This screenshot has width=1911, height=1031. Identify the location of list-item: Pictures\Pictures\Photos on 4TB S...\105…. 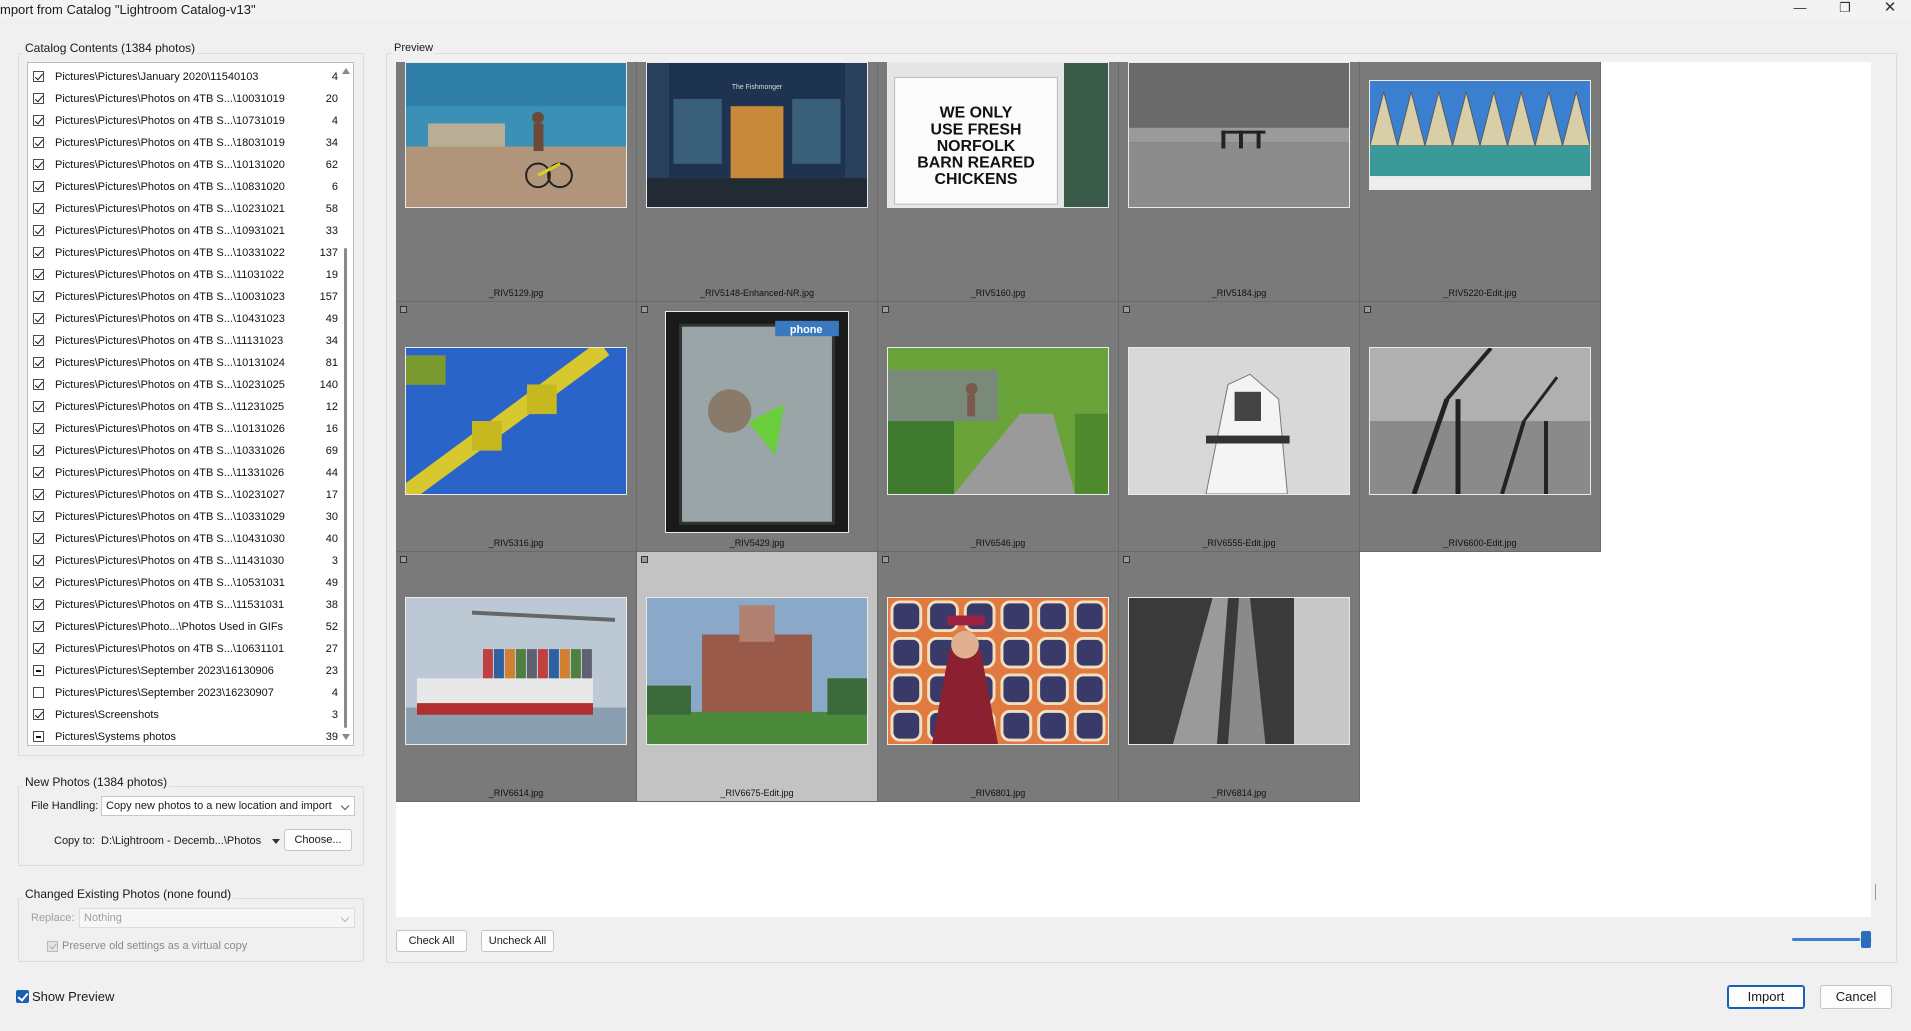
(183, 583).